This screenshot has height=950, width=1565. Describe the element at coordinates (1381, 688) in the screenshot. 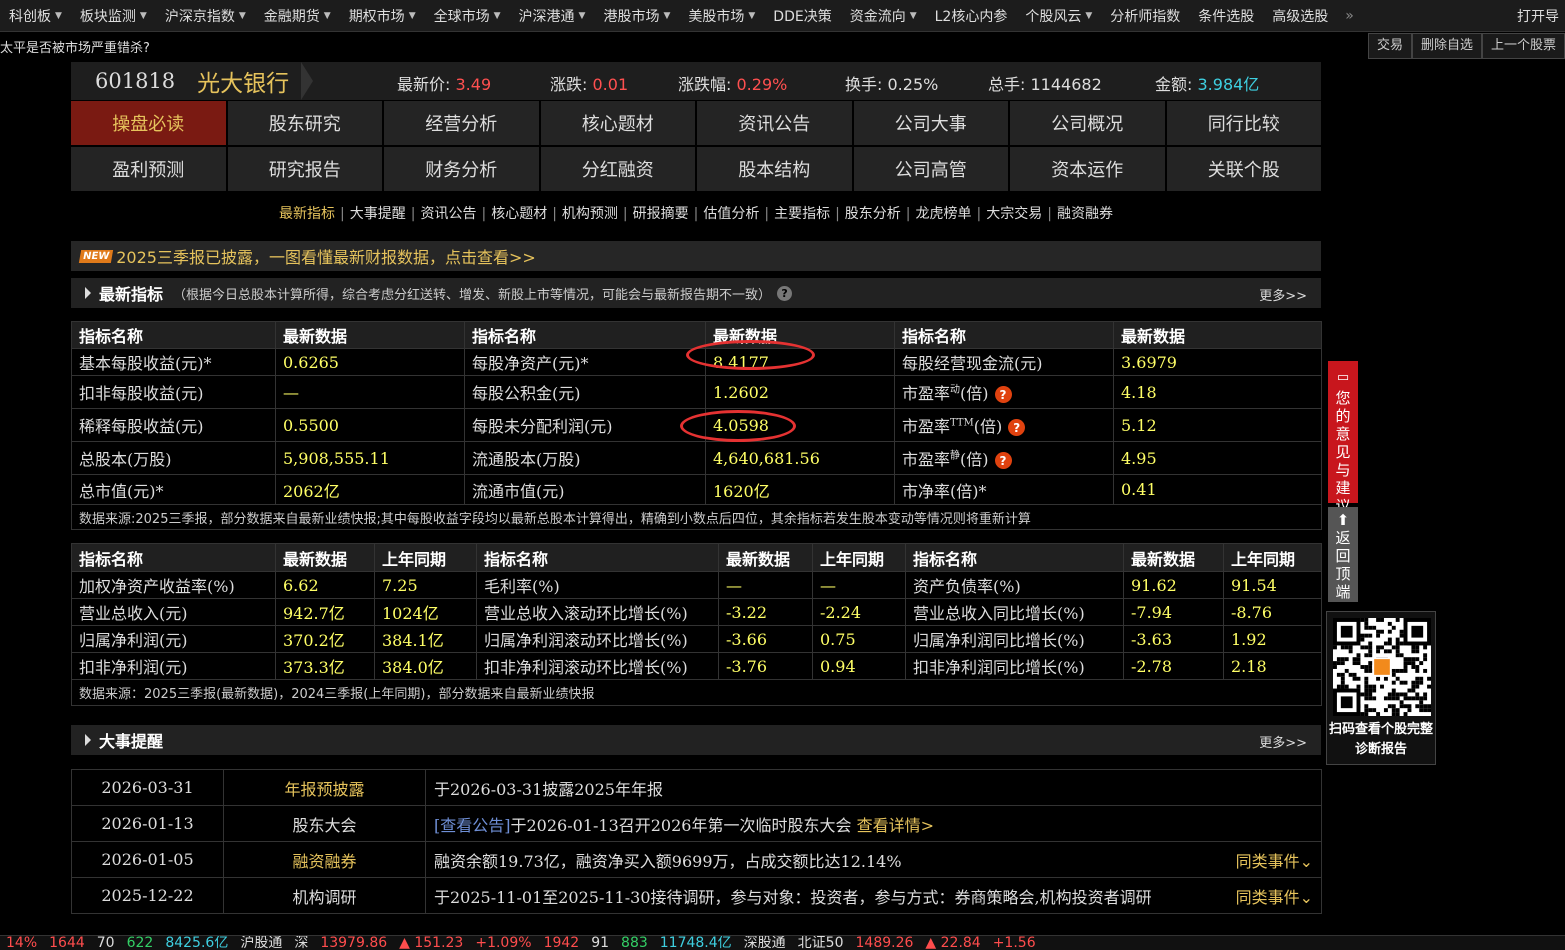

I see `qr-panel: 扫码查看个股完整诊断报告` at that location.